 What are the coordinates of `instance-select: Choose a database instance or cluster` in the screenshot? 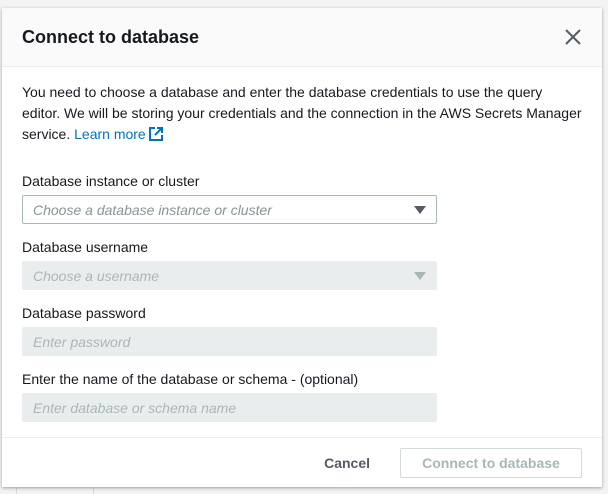 It's located at (229, 209).